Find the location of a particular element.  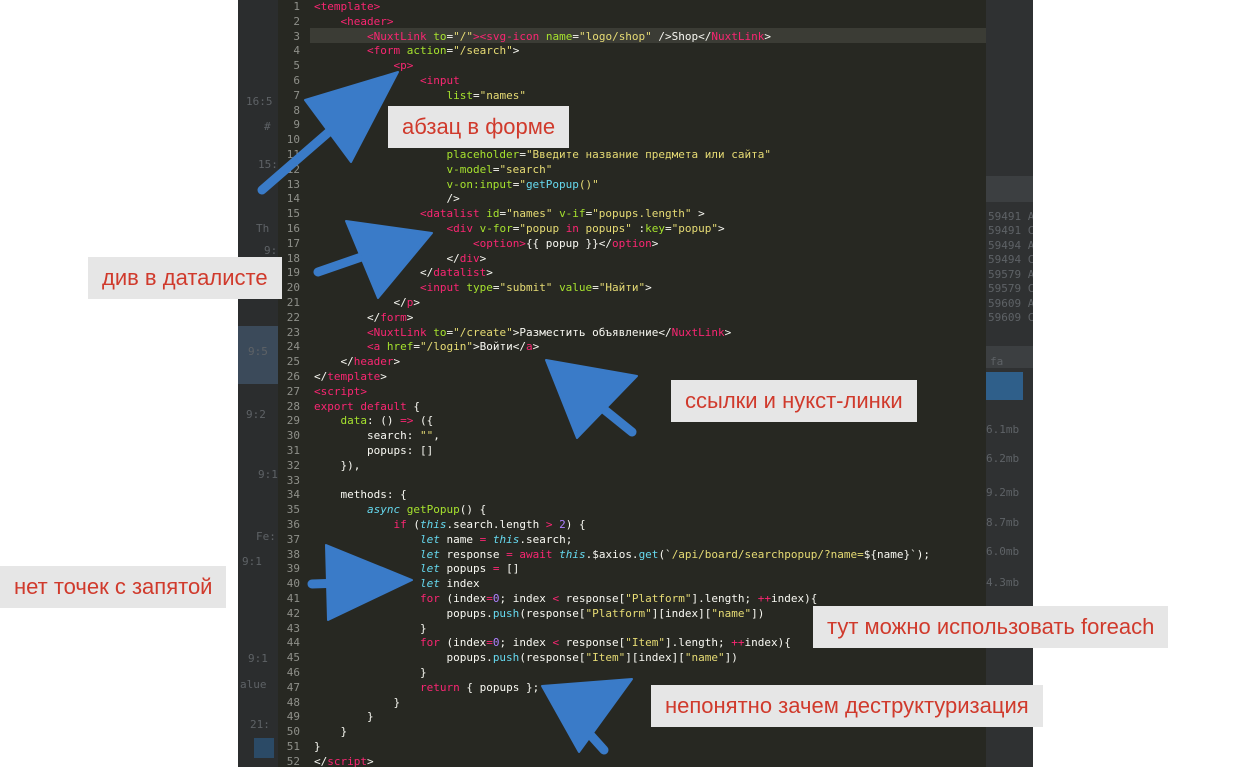

annotation-destructuring-unclear: непонятно зачем деструктуризация is located at coordinates (847, 706).